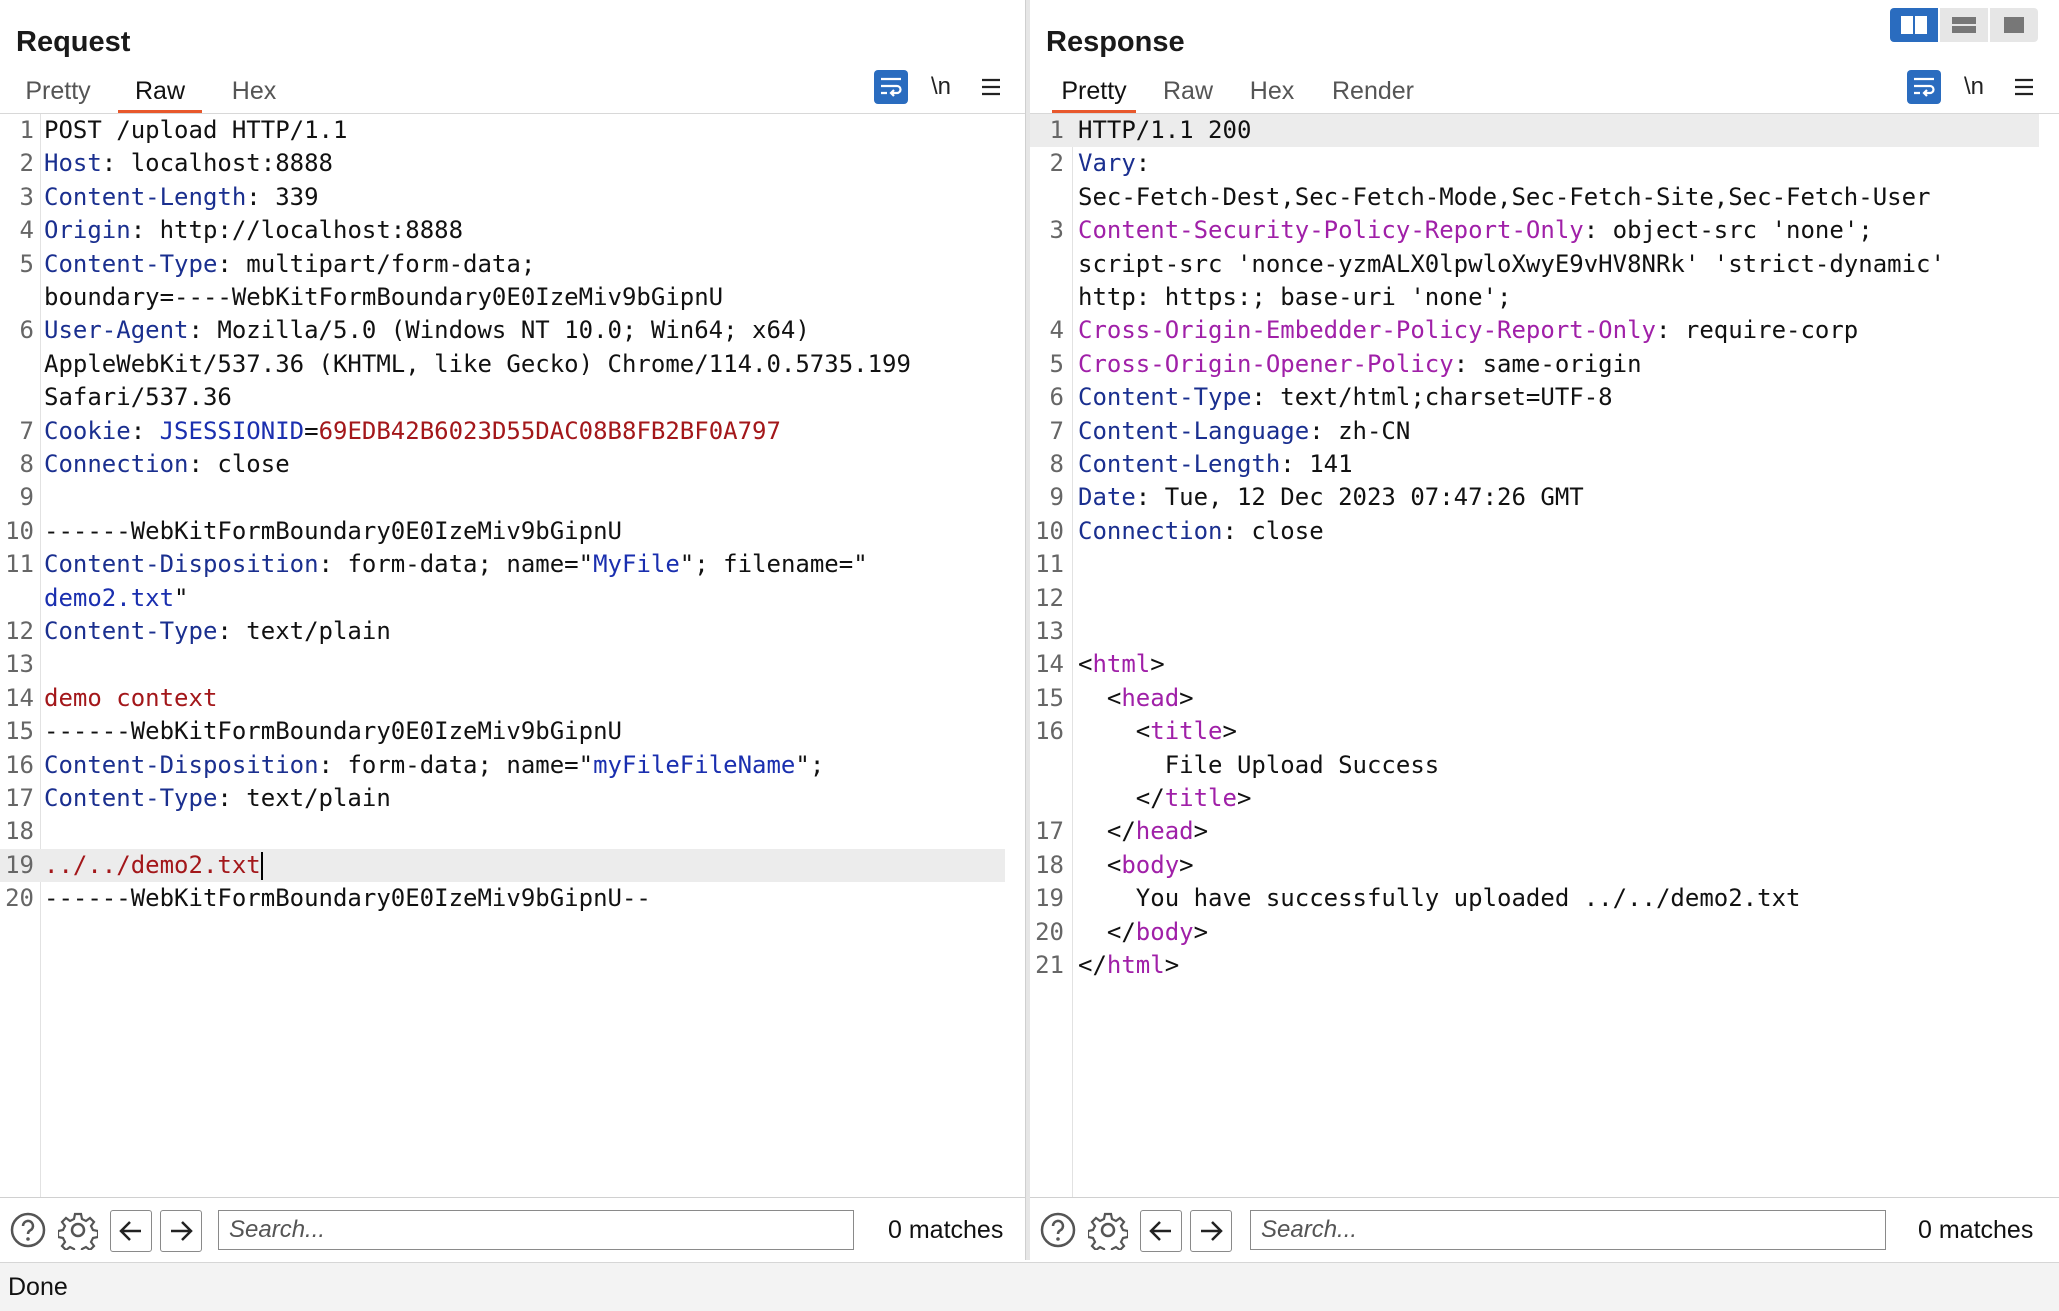 The width and height of the screenshot is (2059, 1311). Describe the element at coordinates (1534, 564) in the screenshot. I see `code-line: 11` at that location.